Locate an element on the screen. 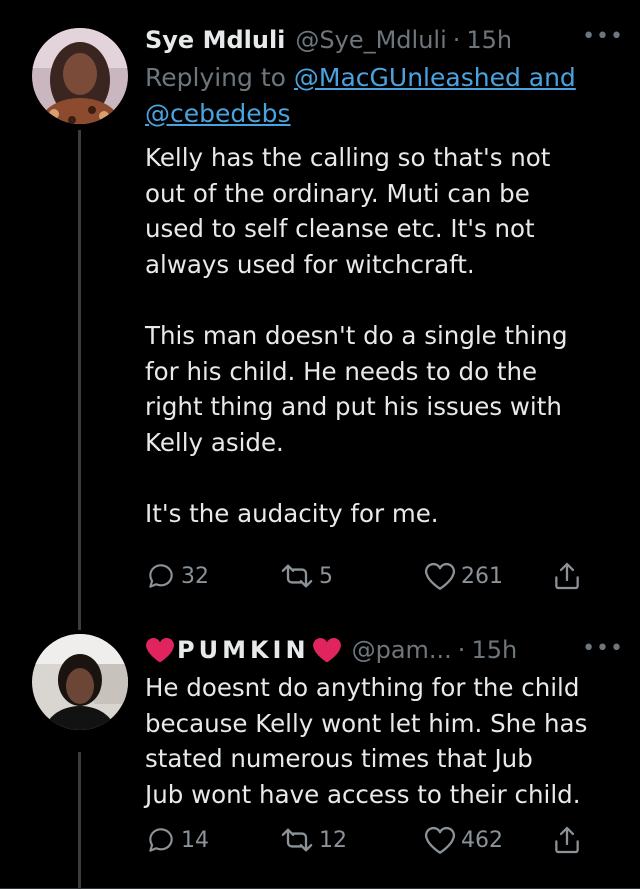 The image size is (640, 889). like-count: 462 is located at coordinates (482, 840).